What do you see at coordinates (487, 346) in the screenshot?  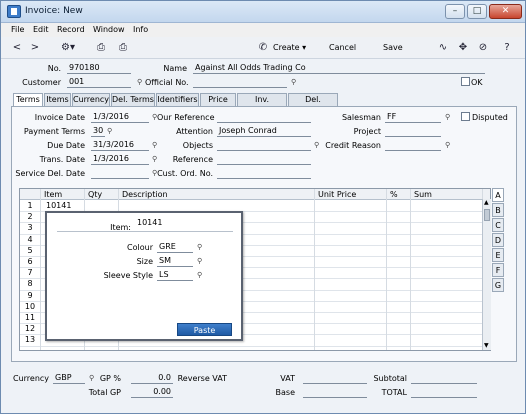 I see `scroll-down-icon: ▼` at bounding box center [487, 346].